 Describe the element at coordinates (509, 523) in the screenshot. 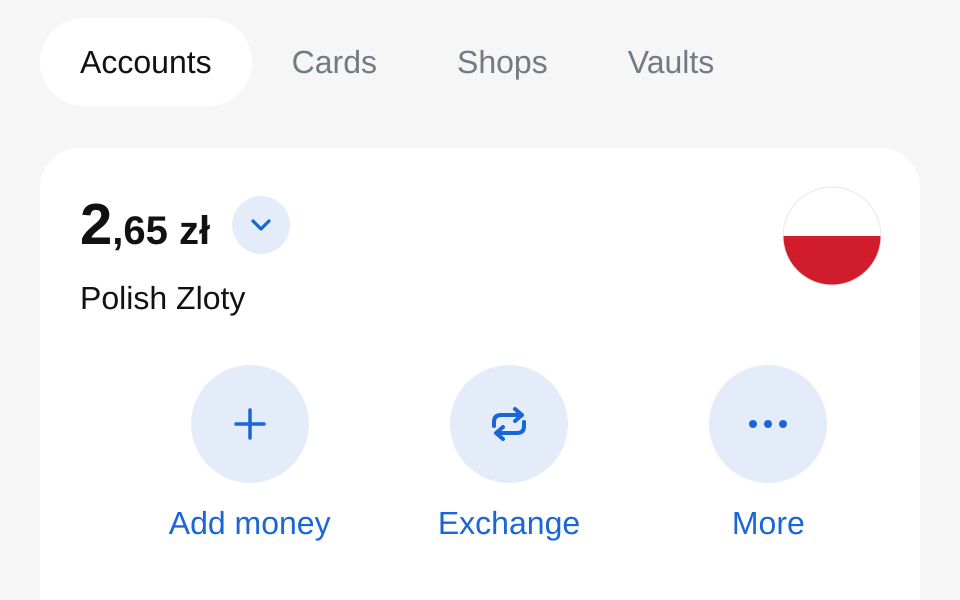

I see `action-label: Exchange` at that location.